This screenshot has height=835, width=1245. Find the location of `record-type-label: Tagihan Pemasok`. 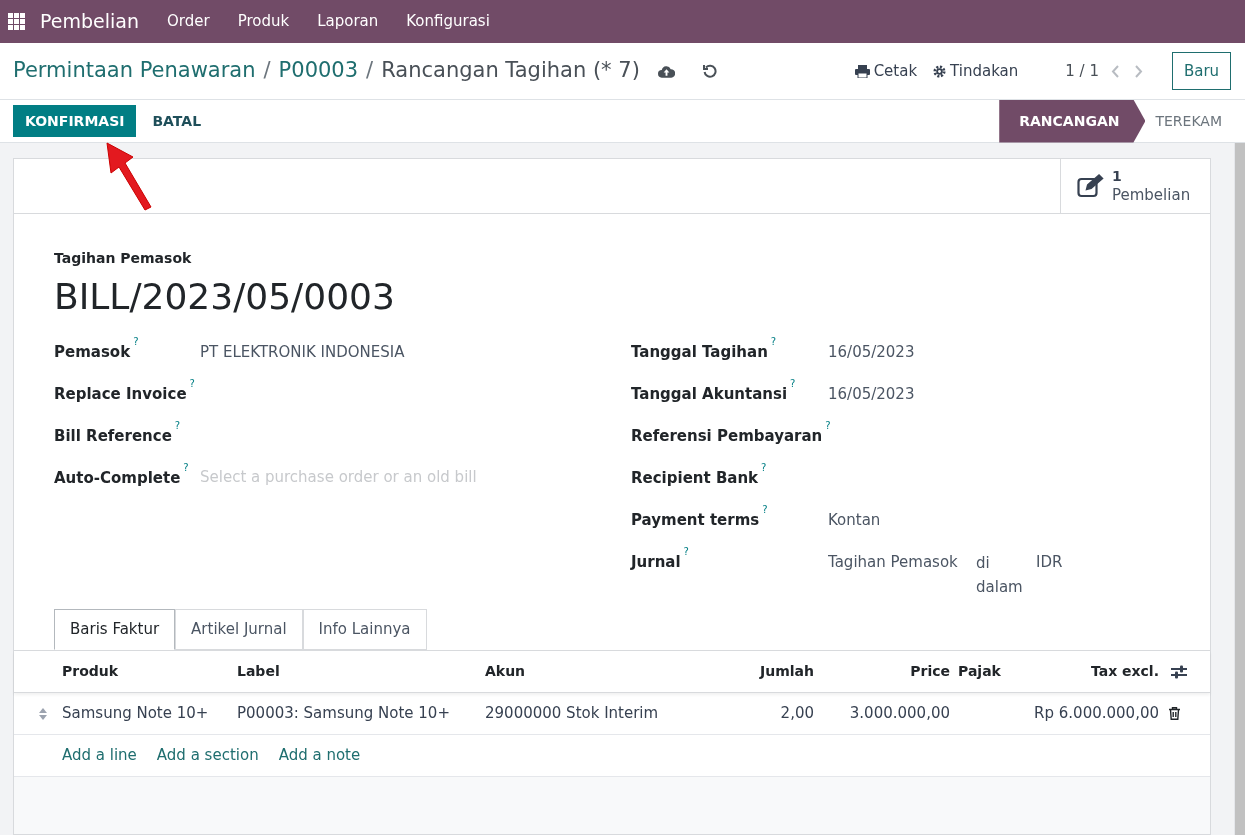

record-type-label: Tagihan Pemasok is located at coordinates (123, 258).